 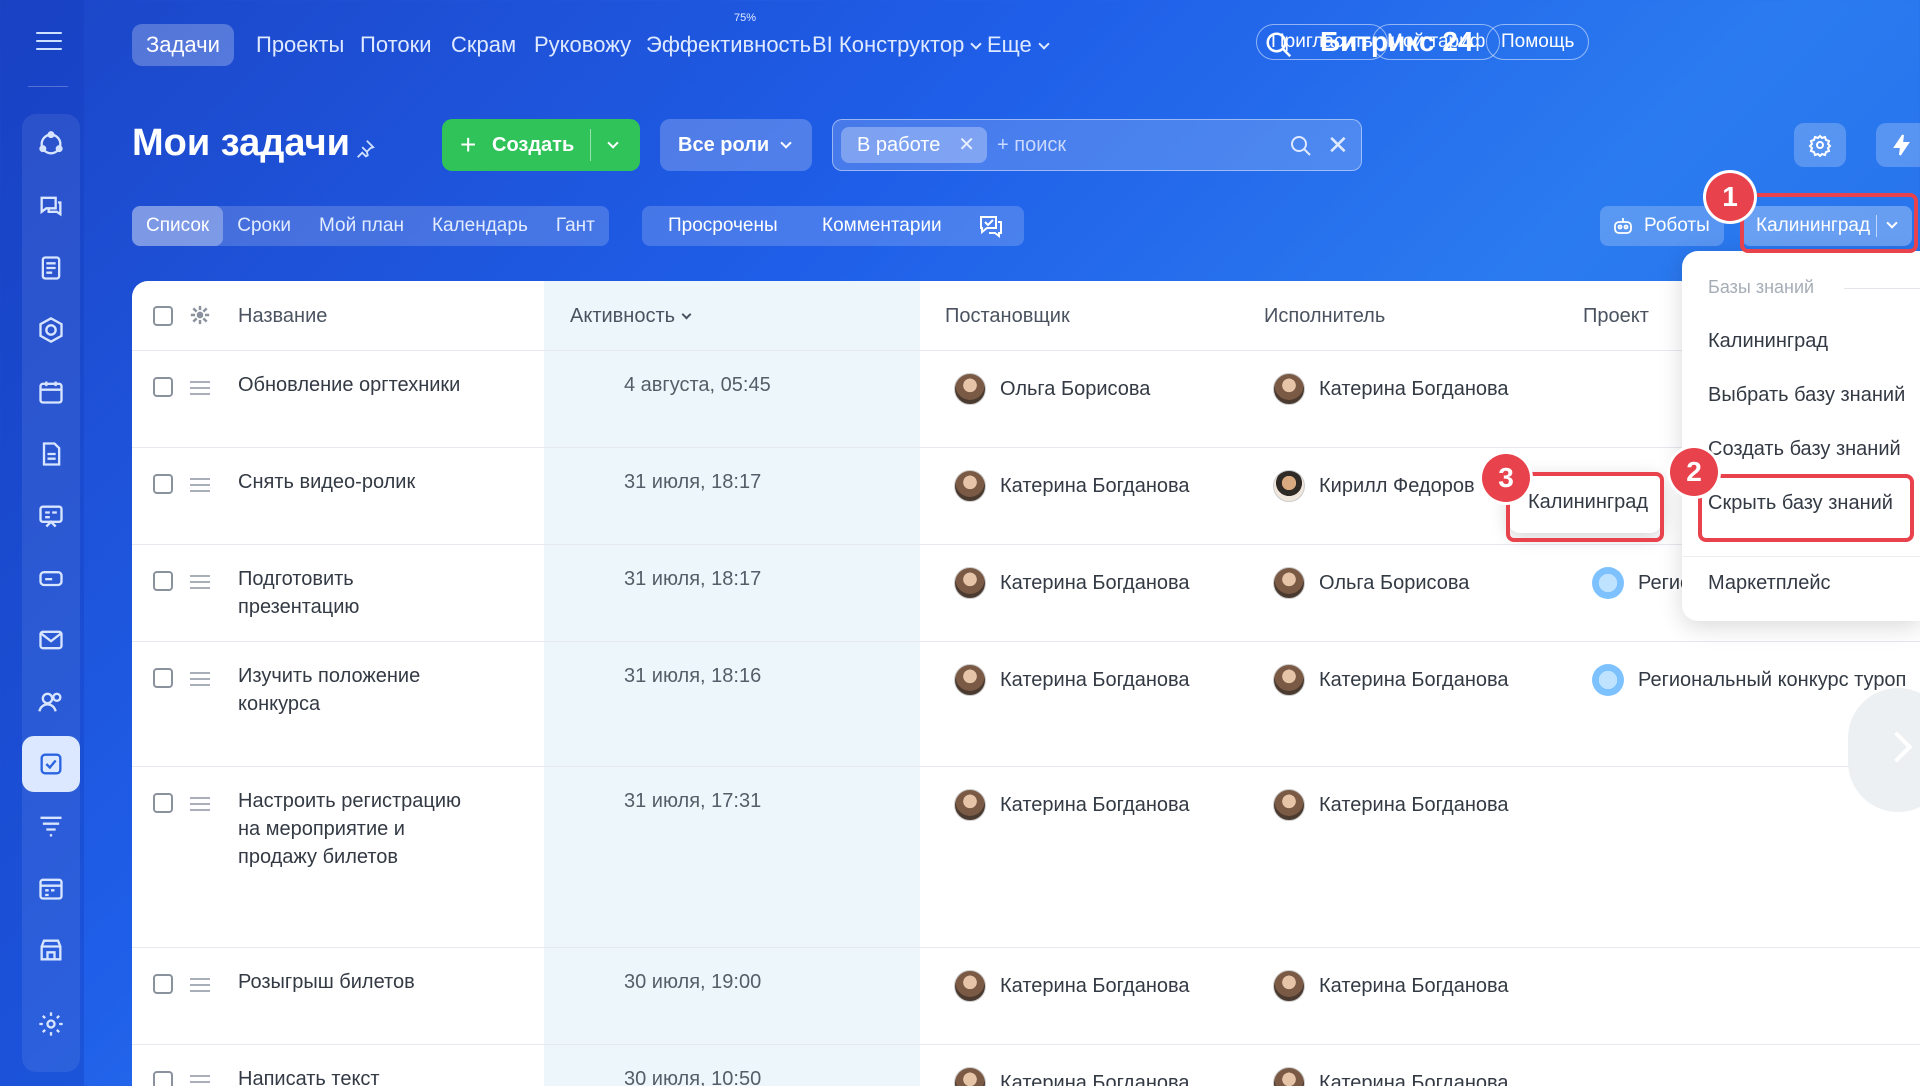 What do you see at coordinates (1616, 316) in the screenshot?
I see `header-project: Проект` at bounding box center [1616, 316].